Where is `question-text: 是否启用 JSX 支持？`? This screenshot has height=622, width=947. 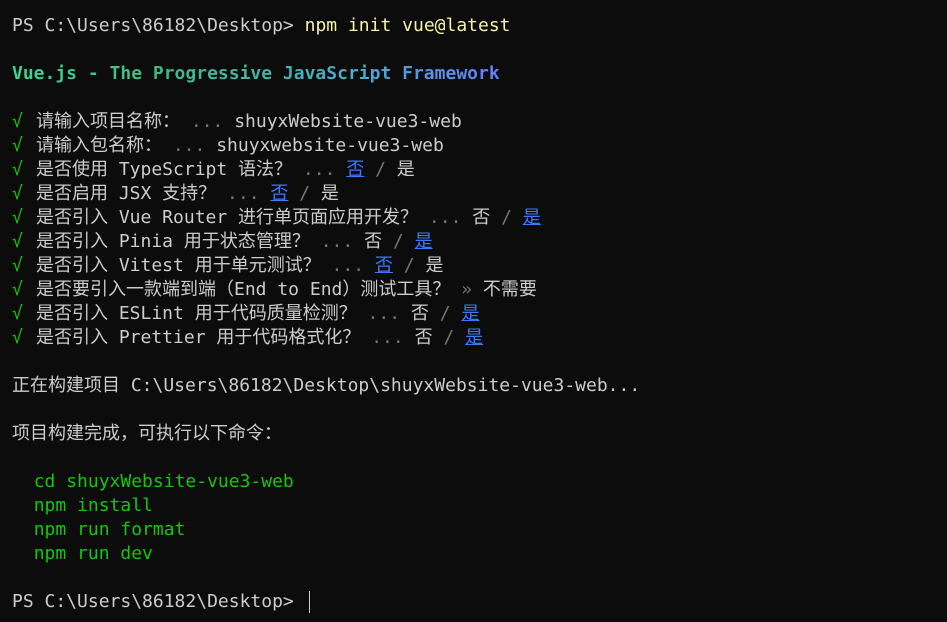 question-text: 是否启用 JSX 支持？ is located at coordinates (126, 193).